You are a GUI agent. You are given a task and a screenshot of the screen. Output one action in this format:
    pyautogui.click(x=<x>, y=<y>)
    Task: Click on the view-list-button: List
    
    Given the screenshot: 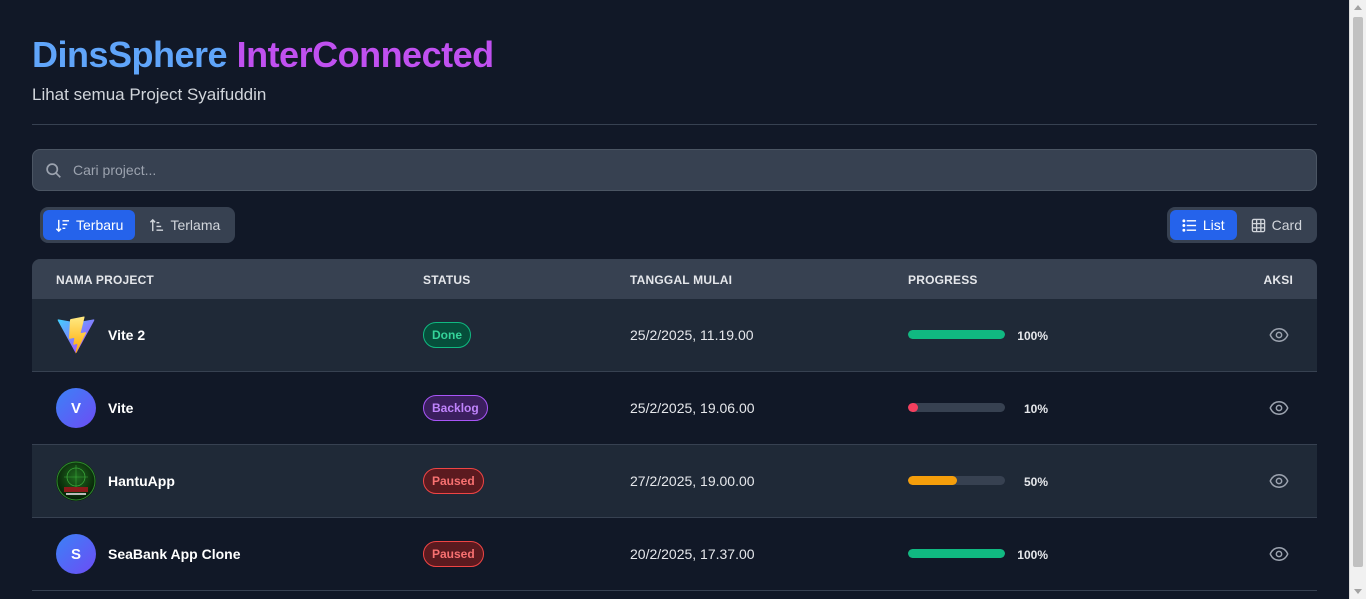 What is the action you would take?
    pyautogui.click(x=1203, y=225)
    